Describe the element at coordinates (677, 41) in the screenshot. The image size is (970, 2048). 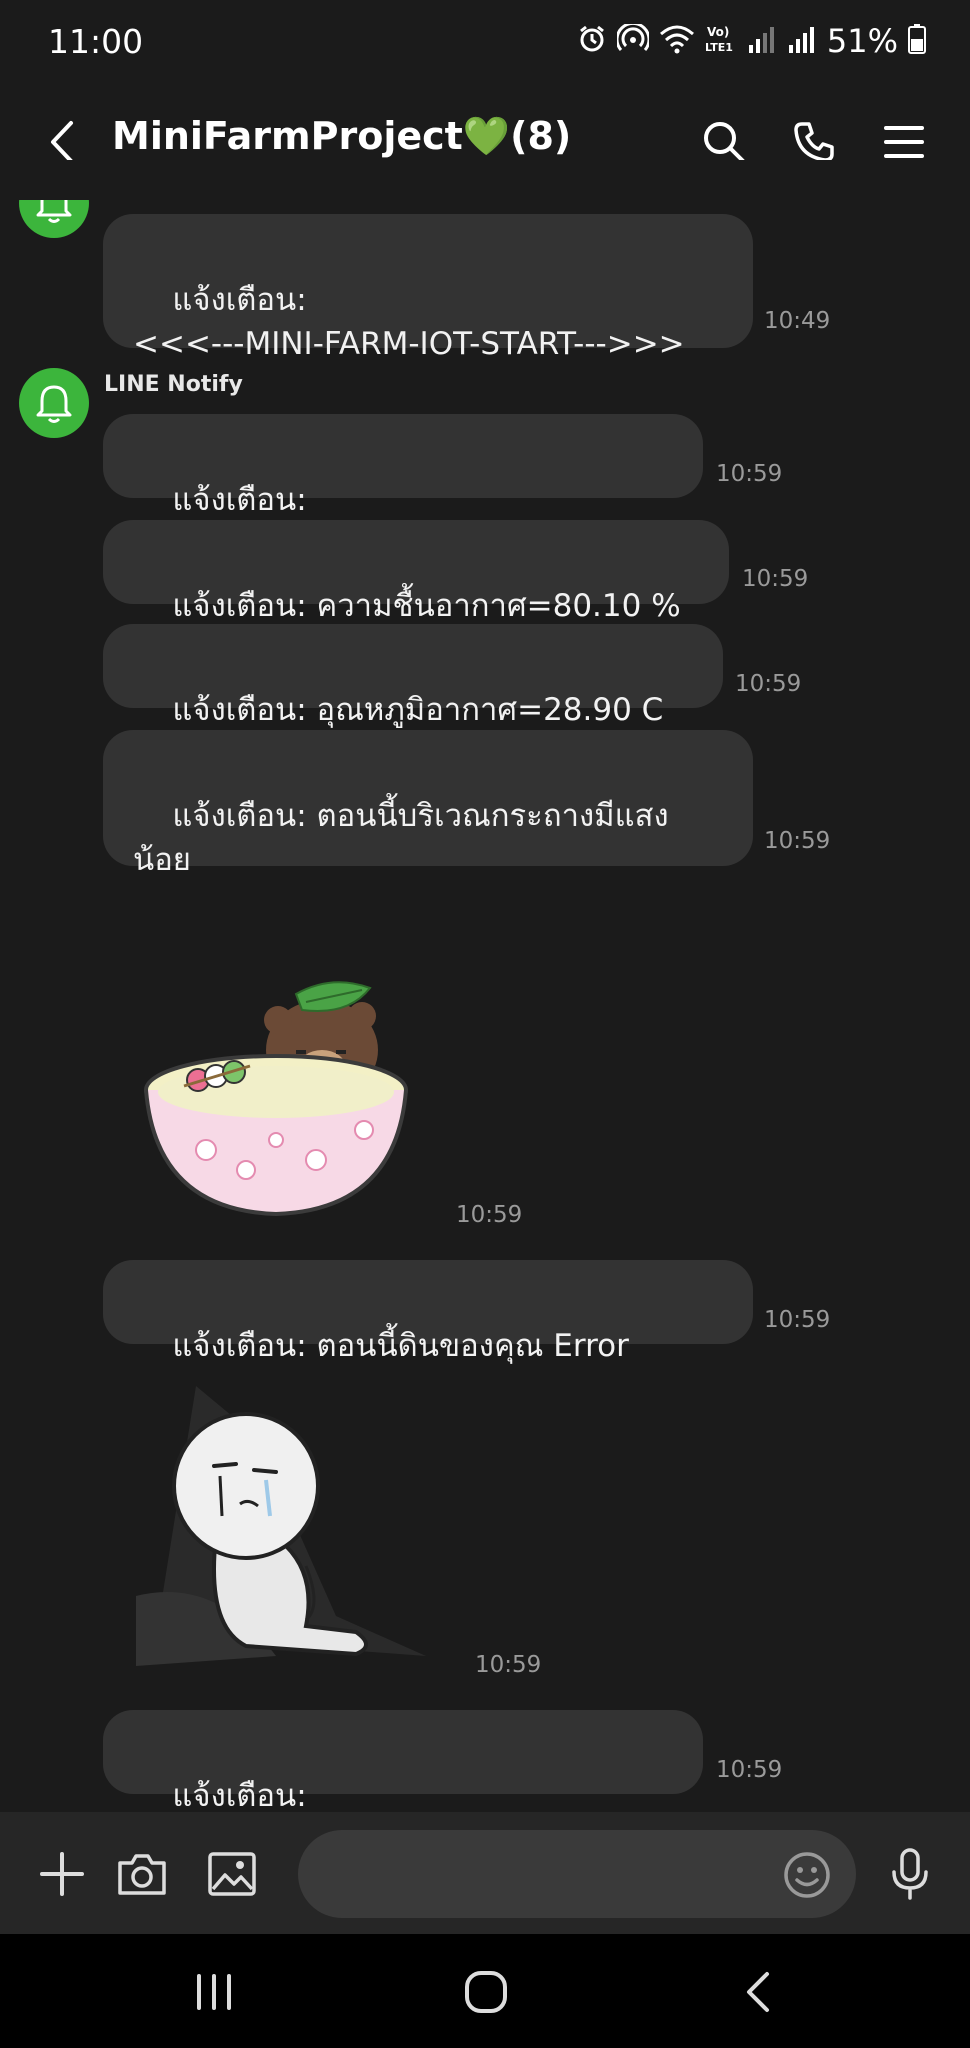
I see `wifi-icon` at that location.